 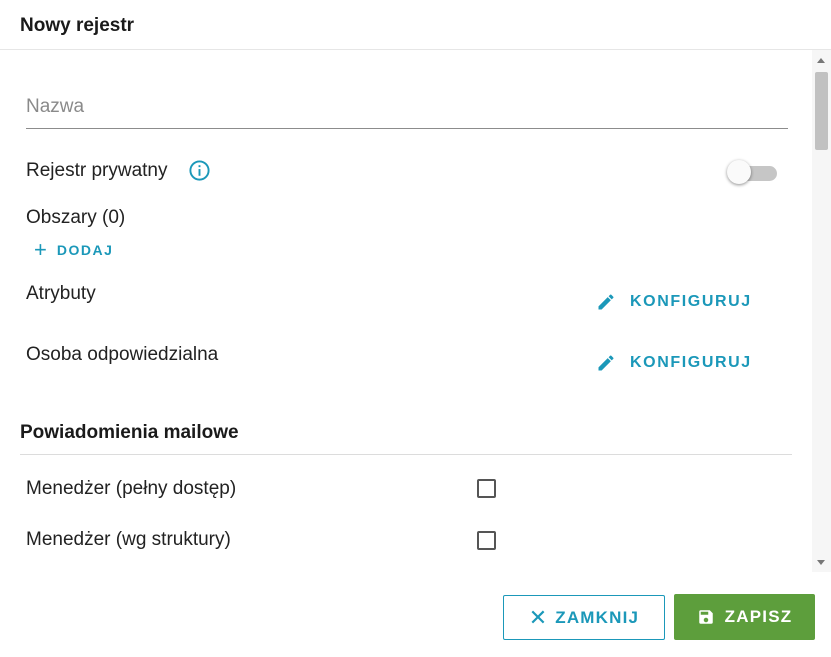 What do you see at coordinates (97, 170) in the screenshot?
I see `private-register-label: Rejestr prywatny` at bounding box center [97, 170].